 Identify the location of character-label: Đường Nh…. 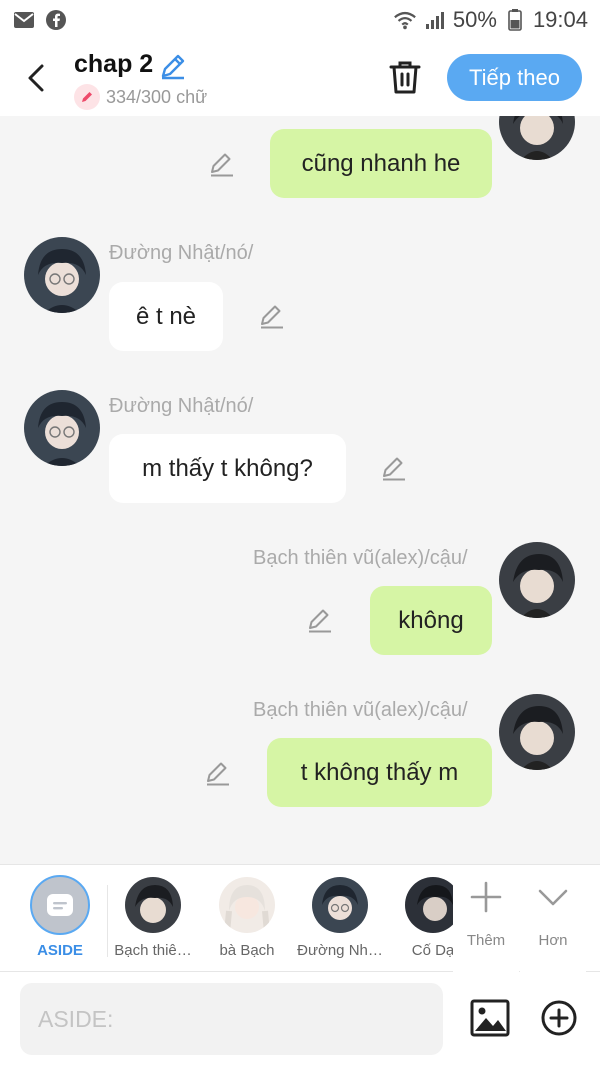
(340, 950).